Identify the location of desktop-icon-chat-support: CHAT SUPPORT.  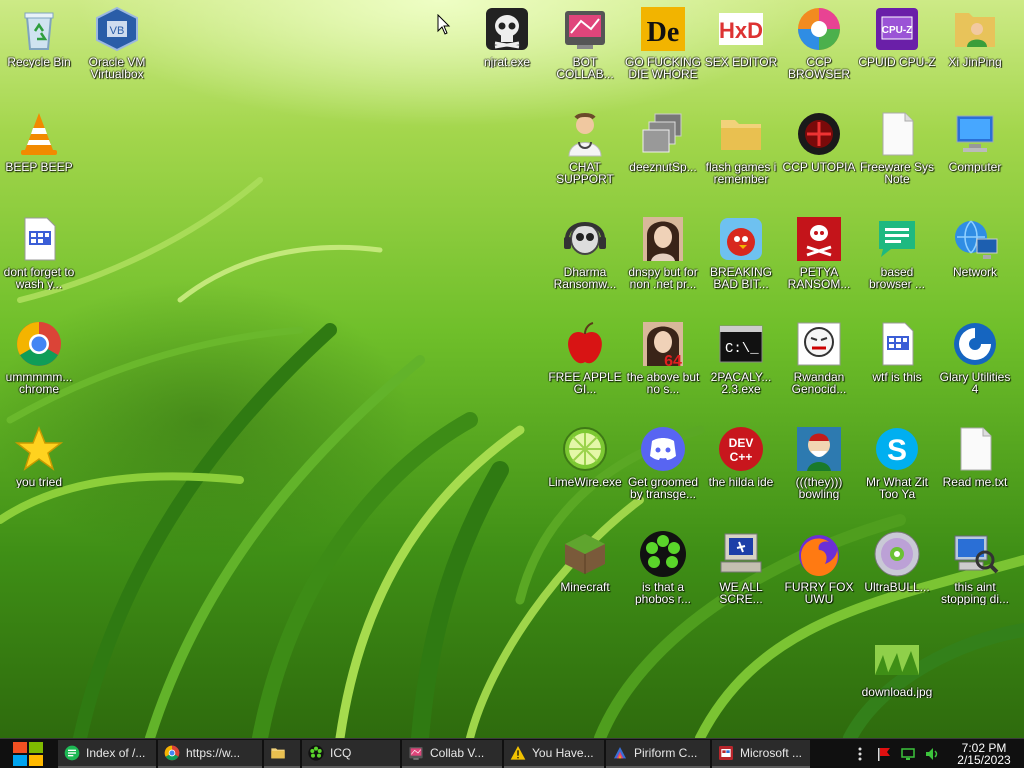
(585, 157).